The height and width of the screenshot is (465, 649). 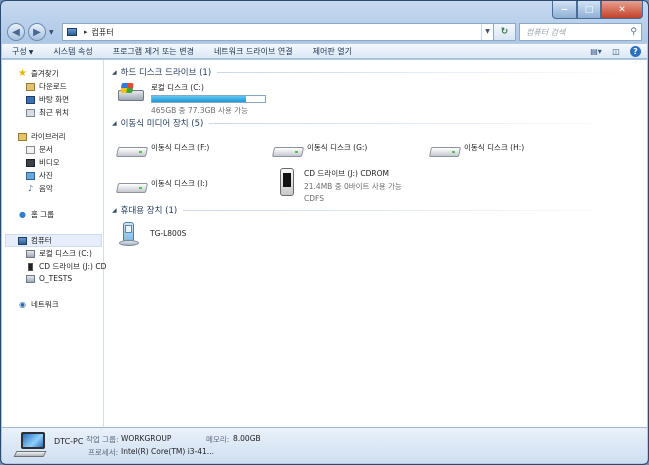 What do you see at coordinates (332, 51) in the screenshot?
I see `open-control-panel-button: 제어판 열기` at bounding box center [332, 51].